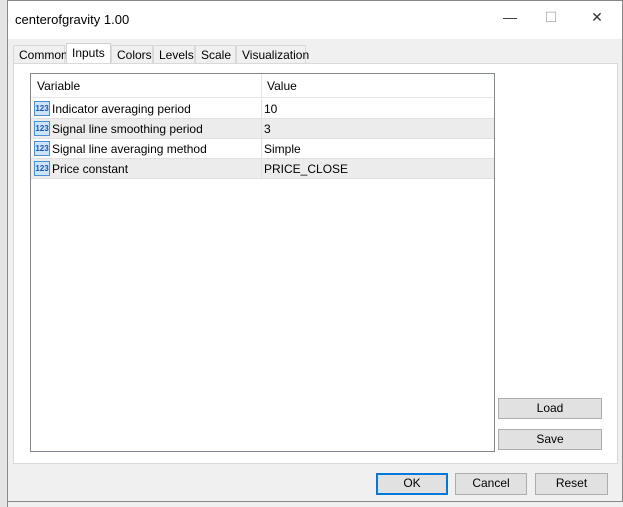 Image resolution: width=623 pixels, height=507 pixels. Describe the element at coordinates (58, 86) in the screenshot. I see `column-variable: Variable` at that location.